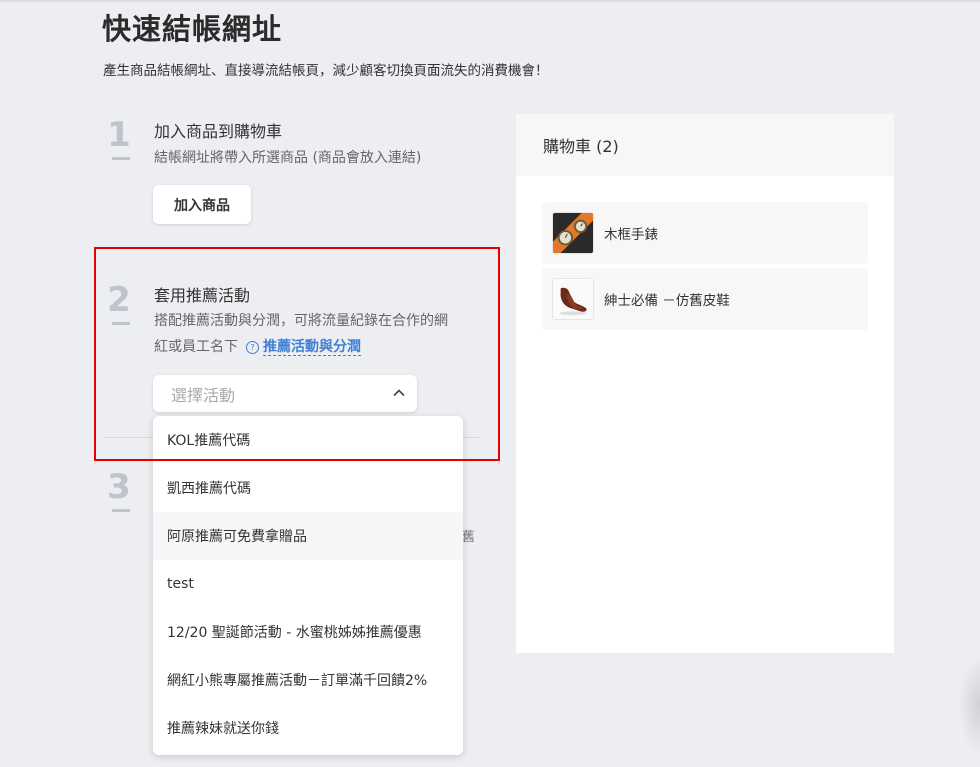  What do you see at coordinates (667, 301) in the screenshot?
I see `cart-item-name: 紳士必備 －仿舊皮鞋` at bounding box center [667, 301].